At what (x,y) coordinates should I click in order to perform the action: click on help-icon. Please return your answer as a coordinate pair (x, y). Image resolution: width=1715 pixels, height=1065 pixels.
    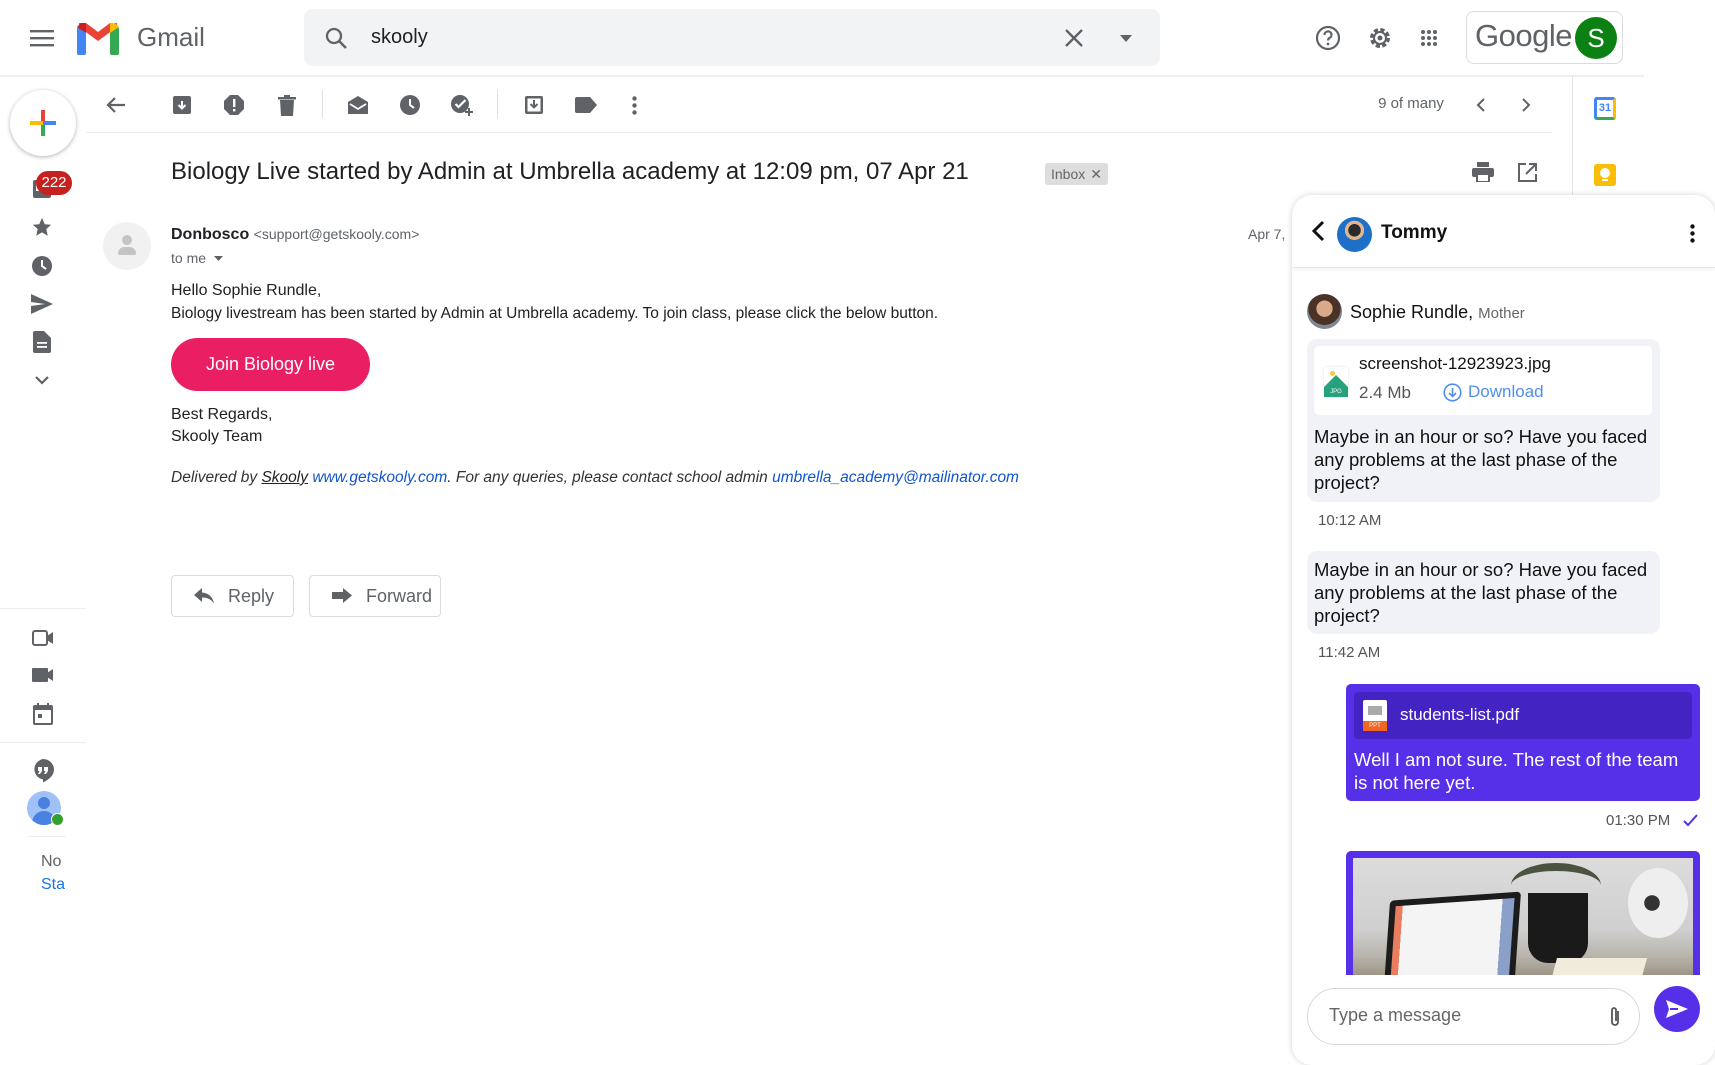
    Looking at the image, I should click on (1328, 38).